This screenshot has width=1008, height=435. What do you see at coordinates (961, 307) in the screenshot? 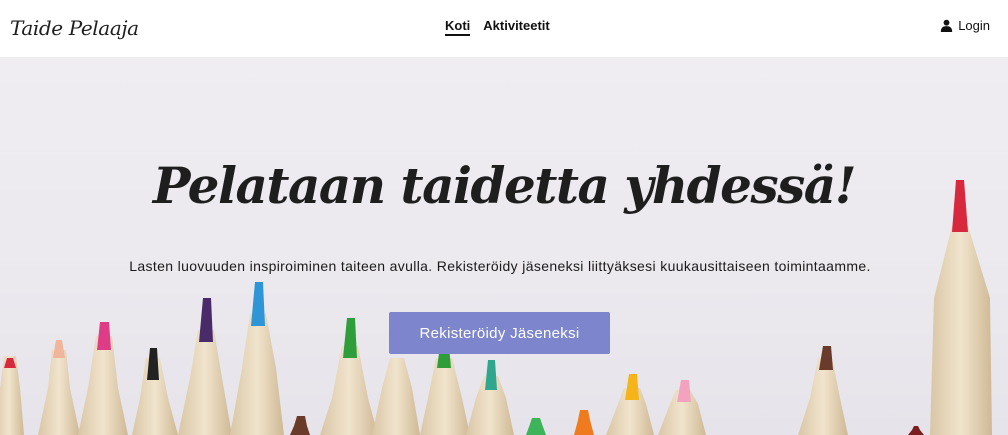
I see `pencil-red-right` at bounding box center [961, 307].